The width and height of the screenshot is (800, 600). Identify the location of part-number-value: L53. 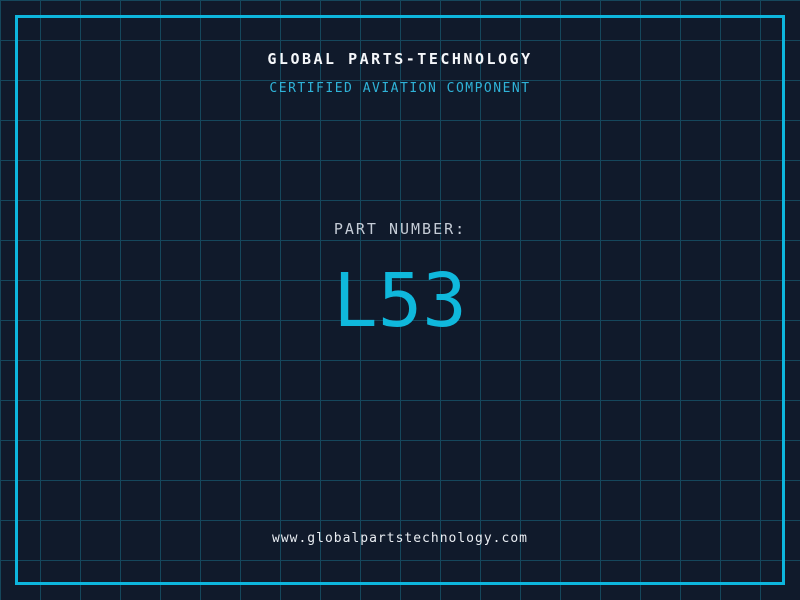
(400, 301).